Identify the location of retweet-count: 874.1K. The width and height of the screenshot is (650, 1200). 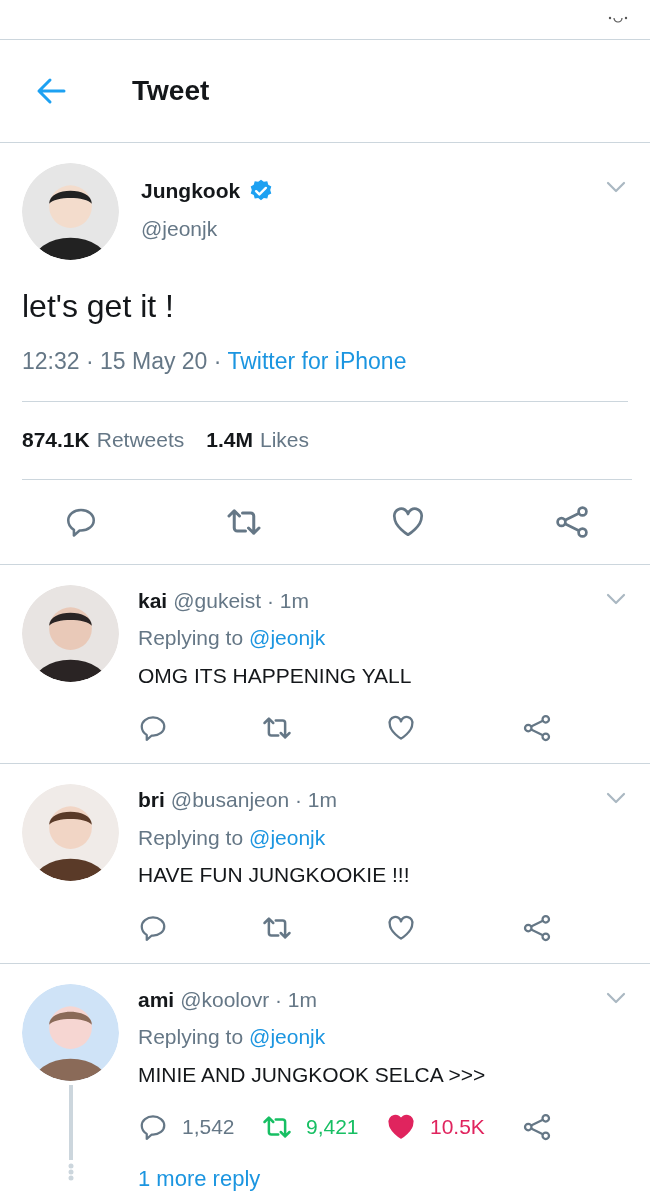
(56, 440).